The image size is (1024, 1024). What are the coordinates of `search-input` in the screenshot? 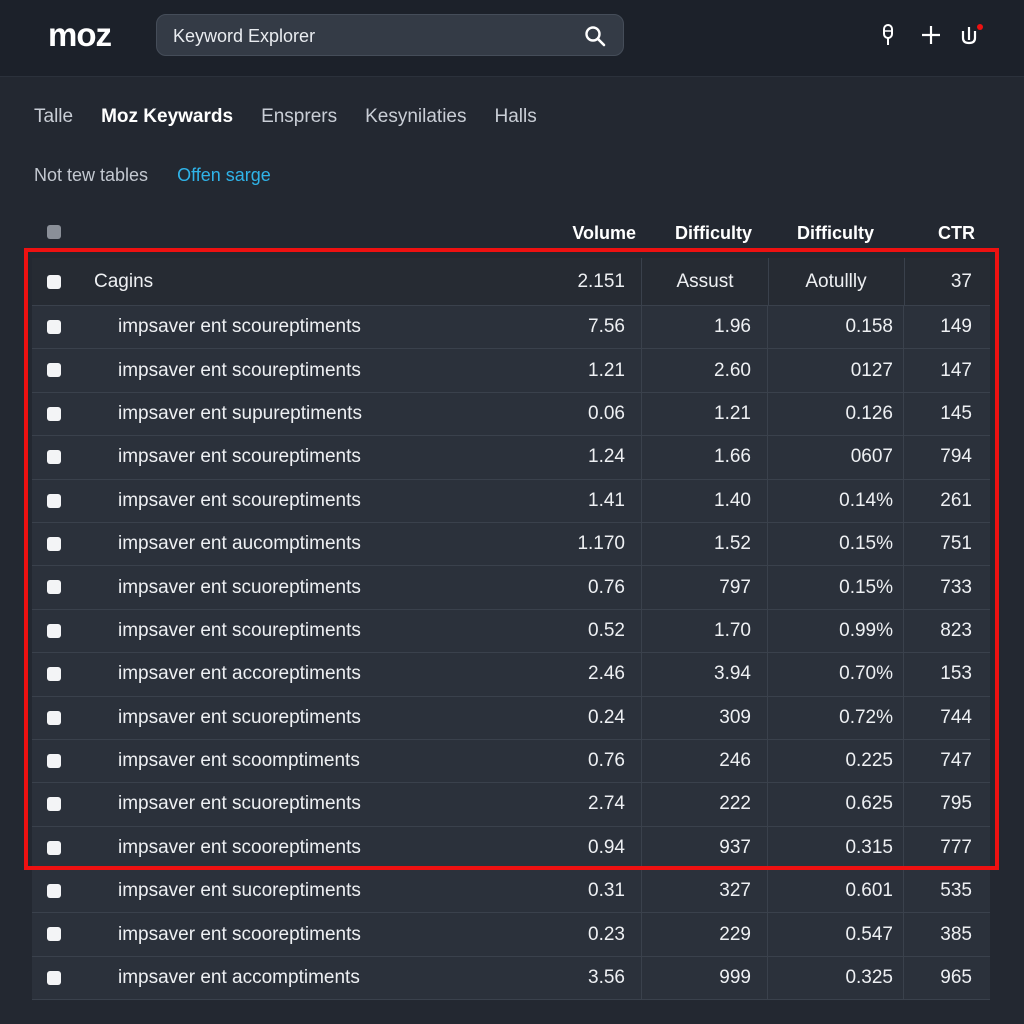 It's located at (373, 36).